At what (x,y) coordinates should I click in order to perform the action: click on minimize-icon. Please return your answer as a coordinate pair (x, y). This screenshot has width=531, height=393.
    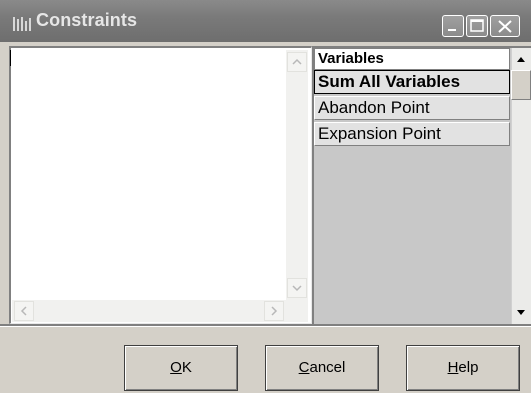
    Looking at the image, I should click on (452, 30).